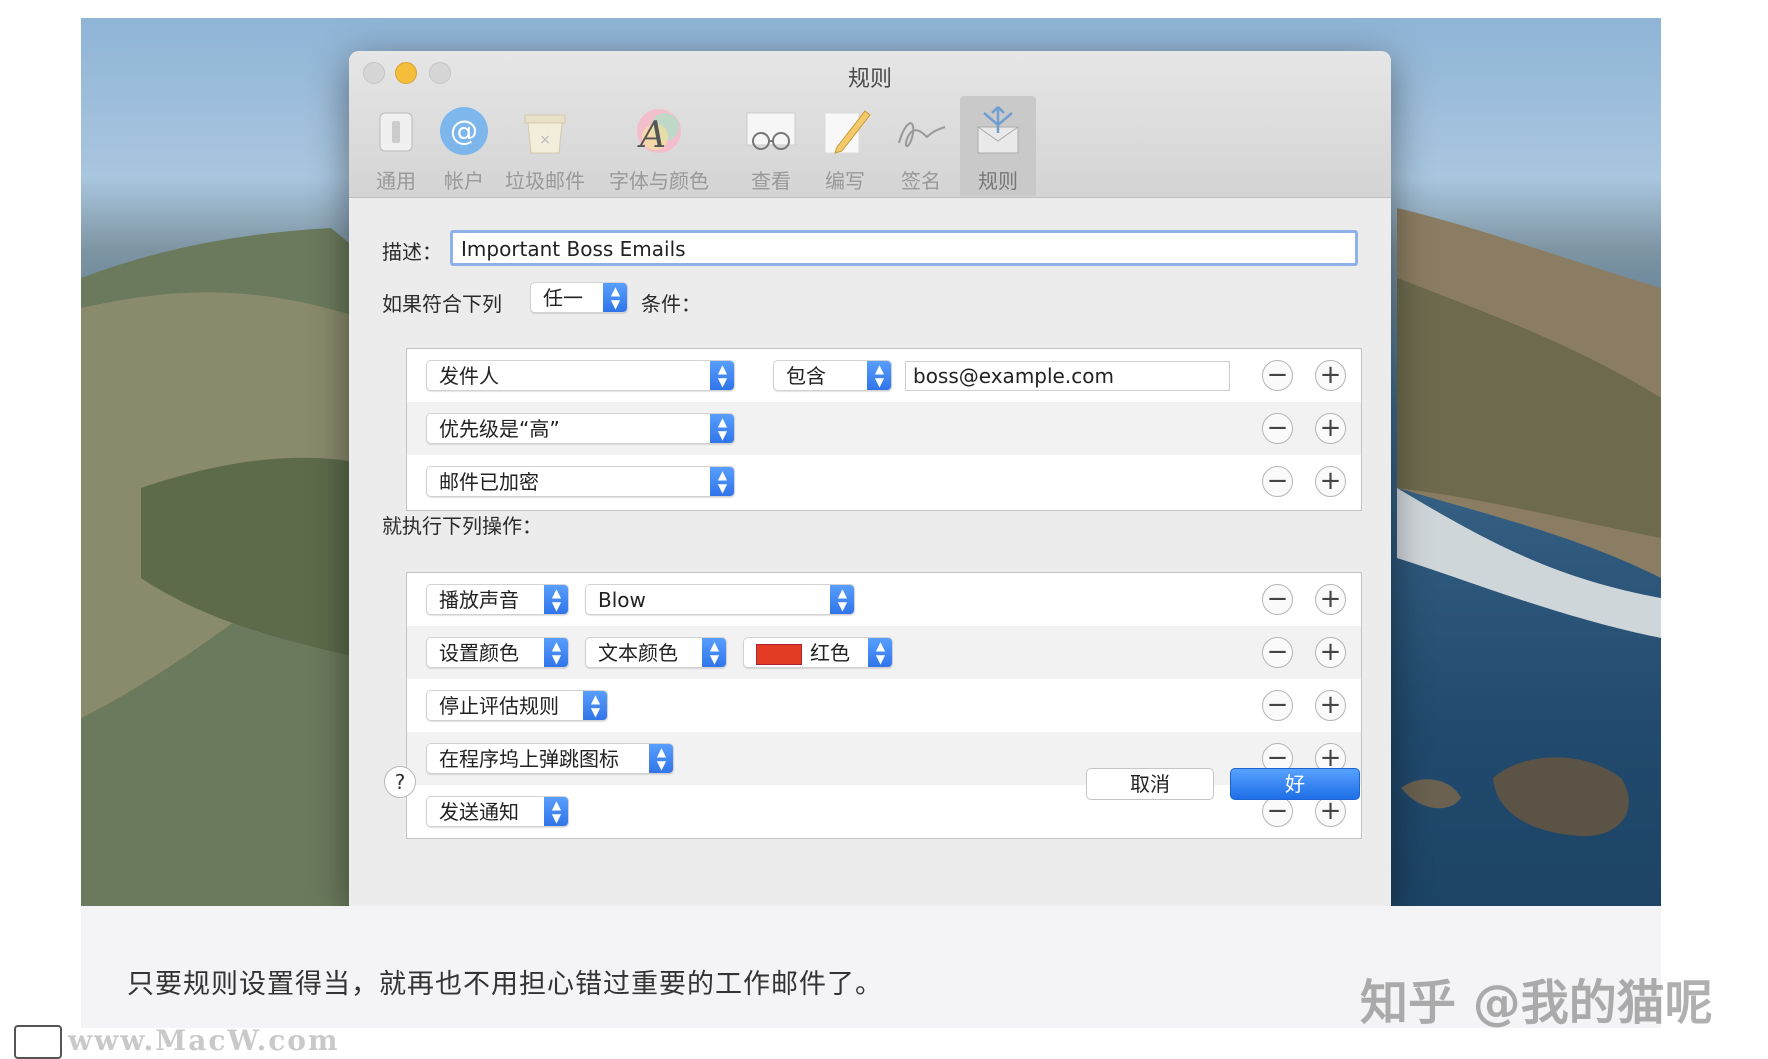 Image resolution: width=1768 pixels, height=1059 pixels. I want to click on action-popup: 在程序坞上弹跳图标 ▲ ▼, so click(550, 758).